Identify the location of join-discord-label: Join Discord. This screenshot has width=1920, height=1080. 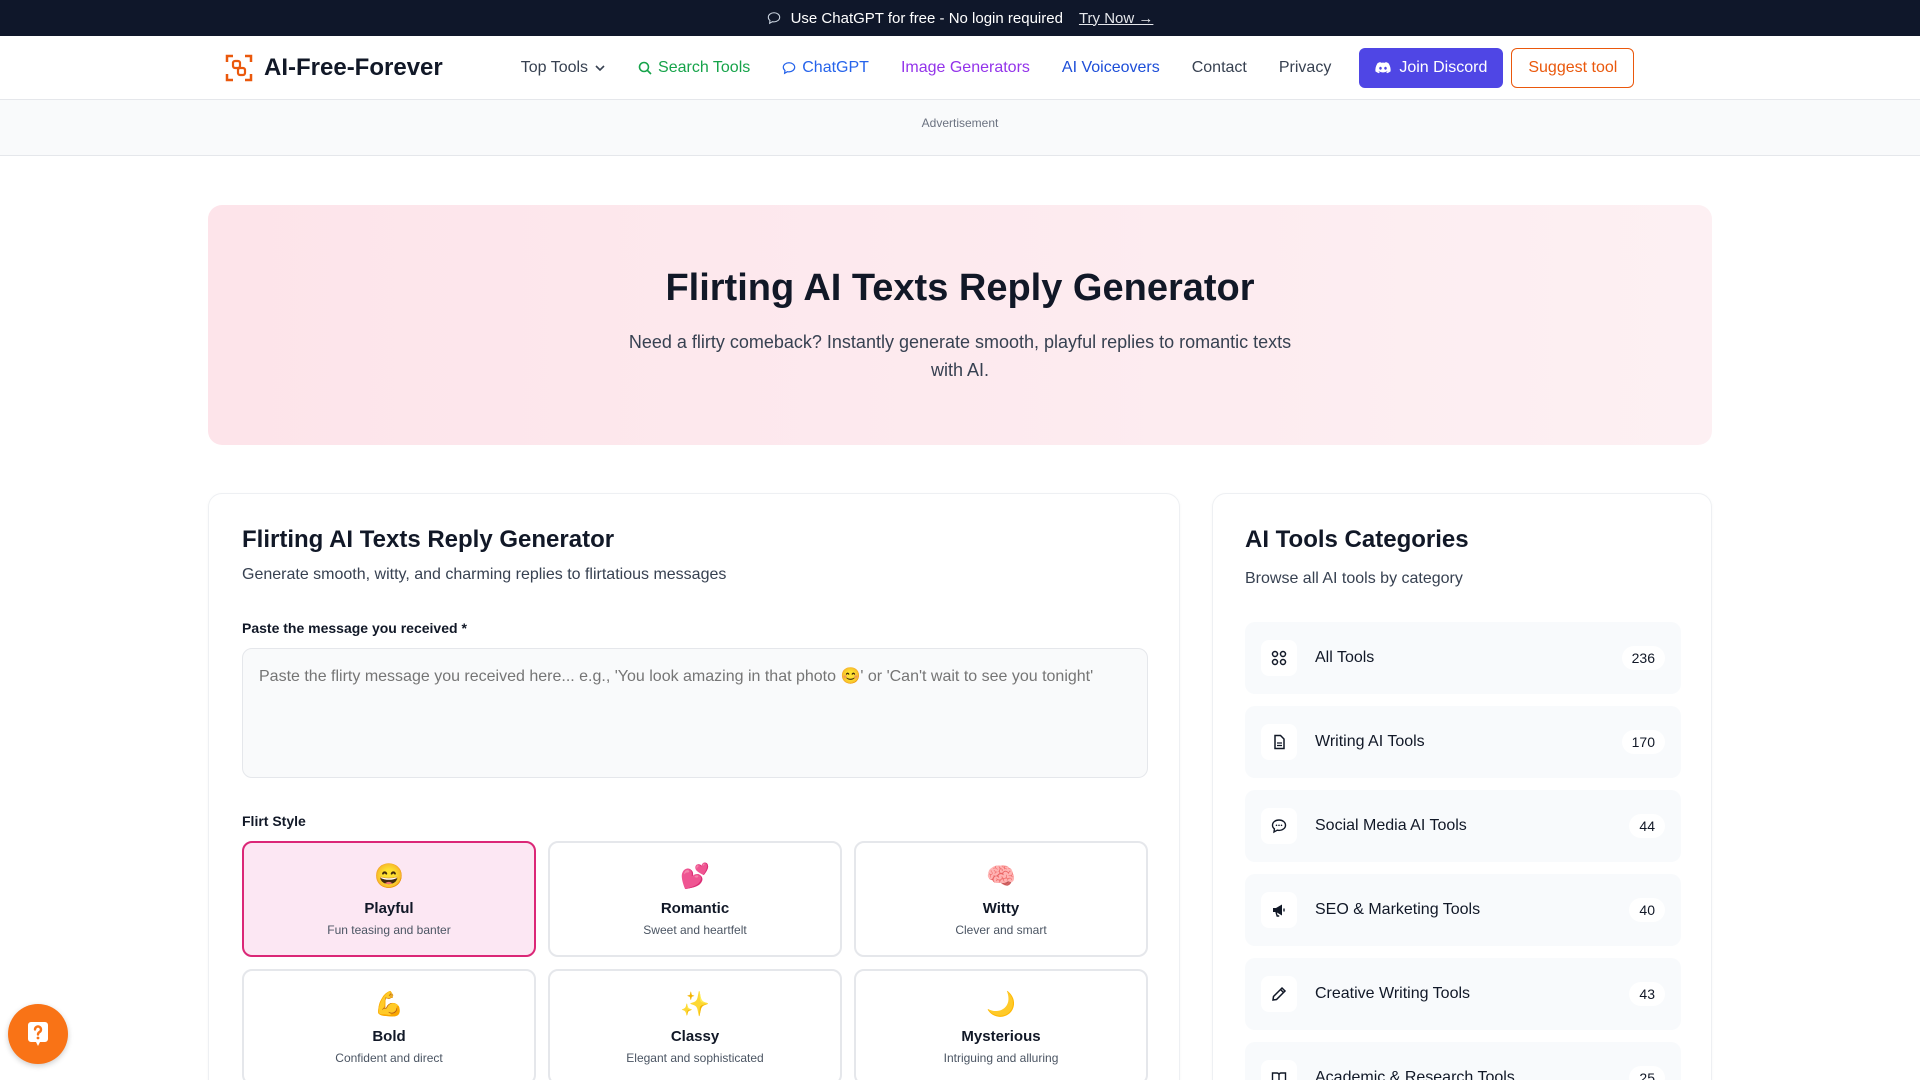
(1443, 67).